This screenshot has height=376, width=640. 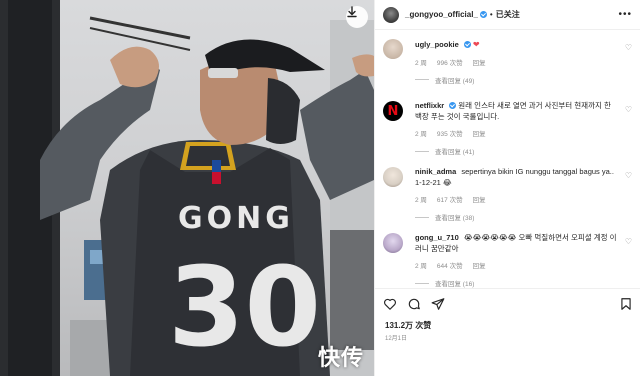 I want to click on paper-plane-icon, so click(x=438, y=304).